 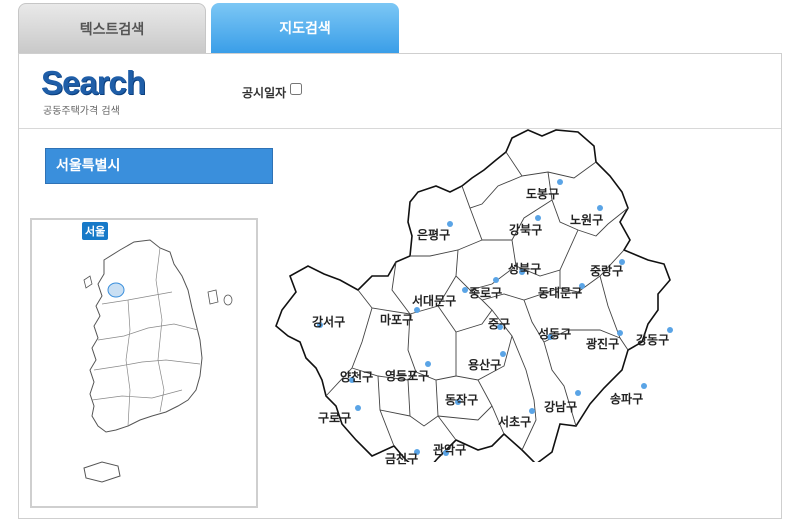 What do you see at coordinates (81, 111) in the screenshot?
I see `search-subtitle: 공동주택가격 검색` at bounding box center [81, 111].